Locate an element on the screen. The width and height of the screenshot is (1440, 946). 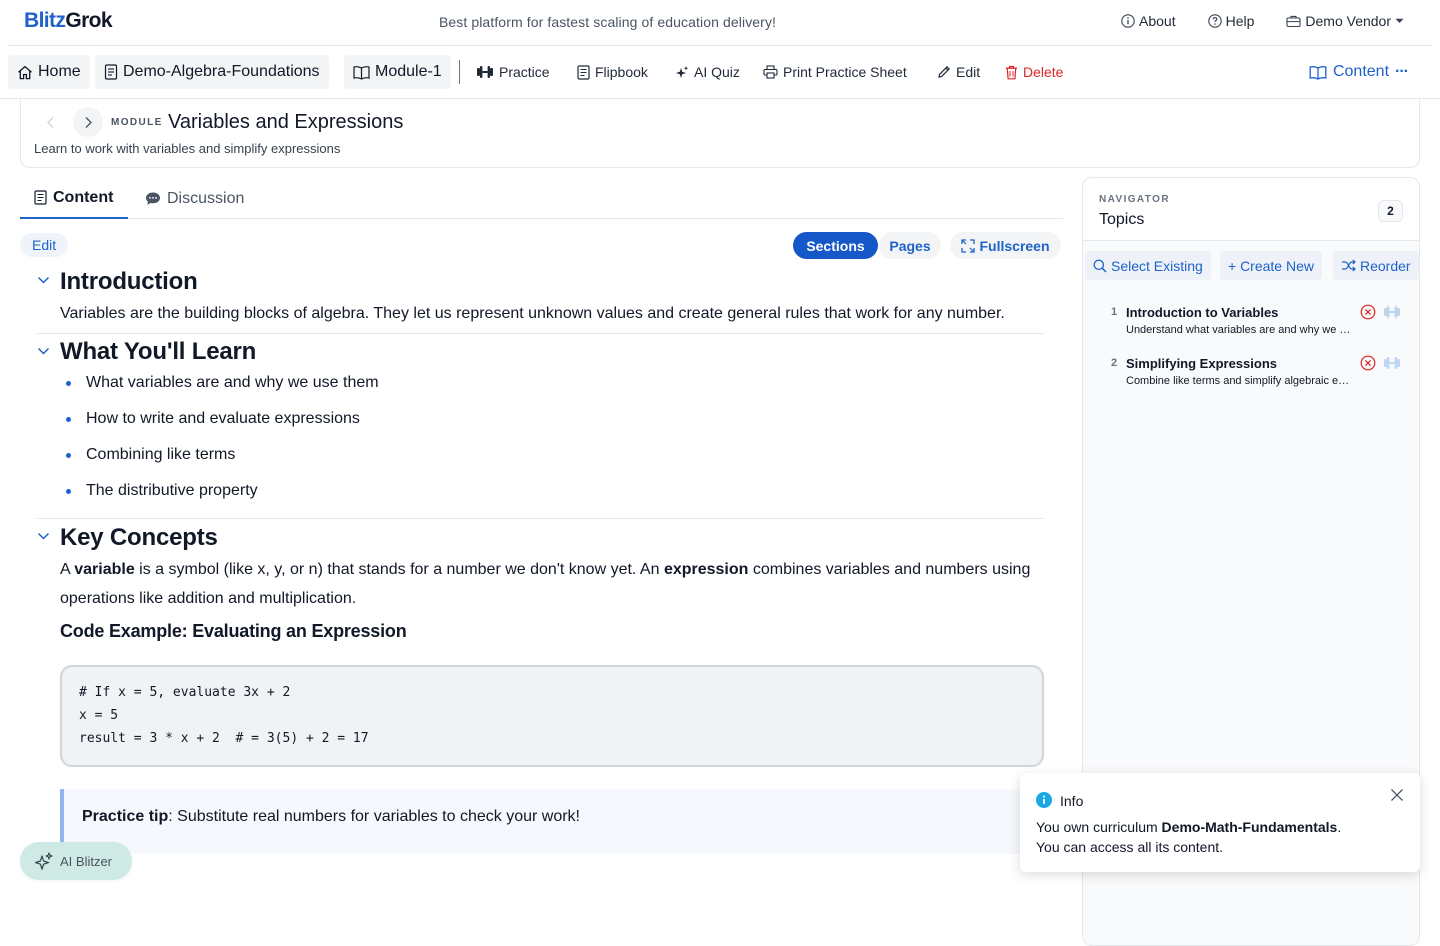
breadcrumb-curriculum: Demo-Algebra-Foundations is located at coordinates (212, 72).